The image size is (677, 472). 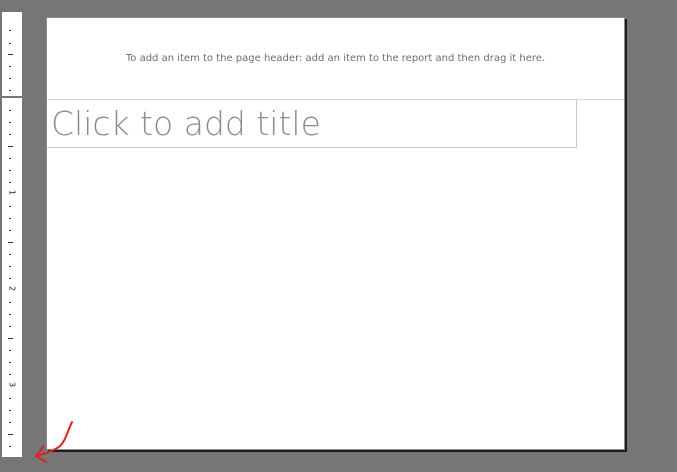 What do you see at coordinates (12, 288) in the screenshot?
I see `ruler-label: 2` at bounding box center [12, 288].